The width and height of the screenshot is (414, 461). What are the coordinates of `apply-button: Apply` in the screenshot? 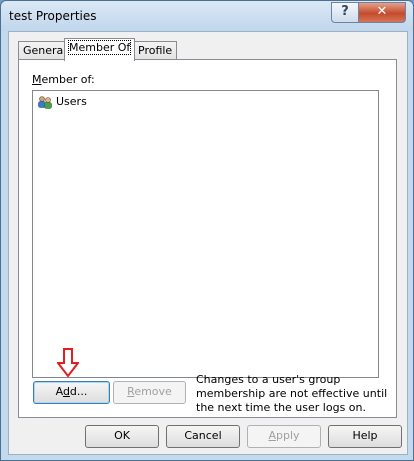 It's located at (284, 436).